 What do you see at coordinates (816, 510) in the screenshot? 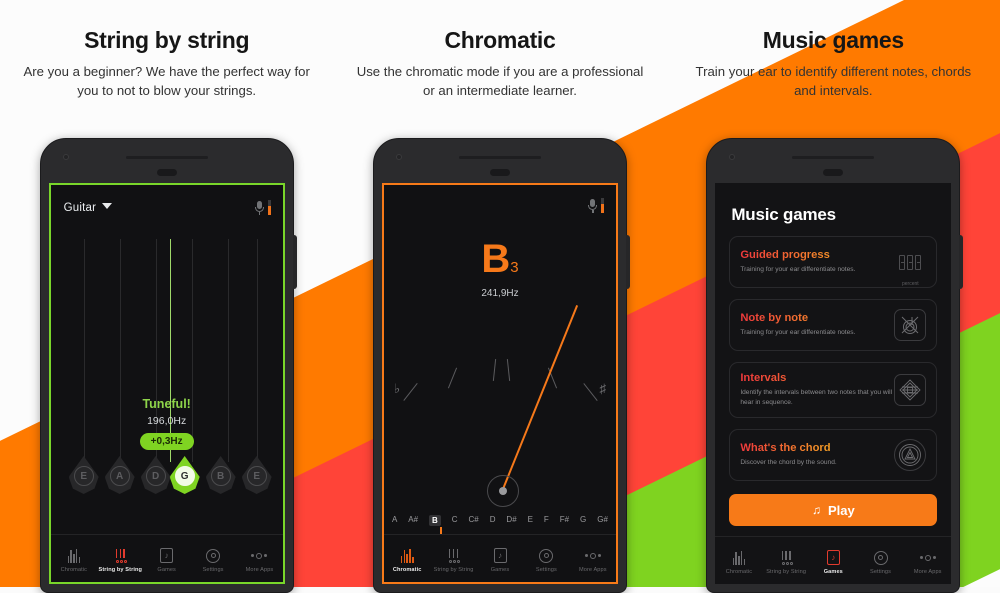
I see `play-music-icon: ♫` at bounding box center [816, 510].